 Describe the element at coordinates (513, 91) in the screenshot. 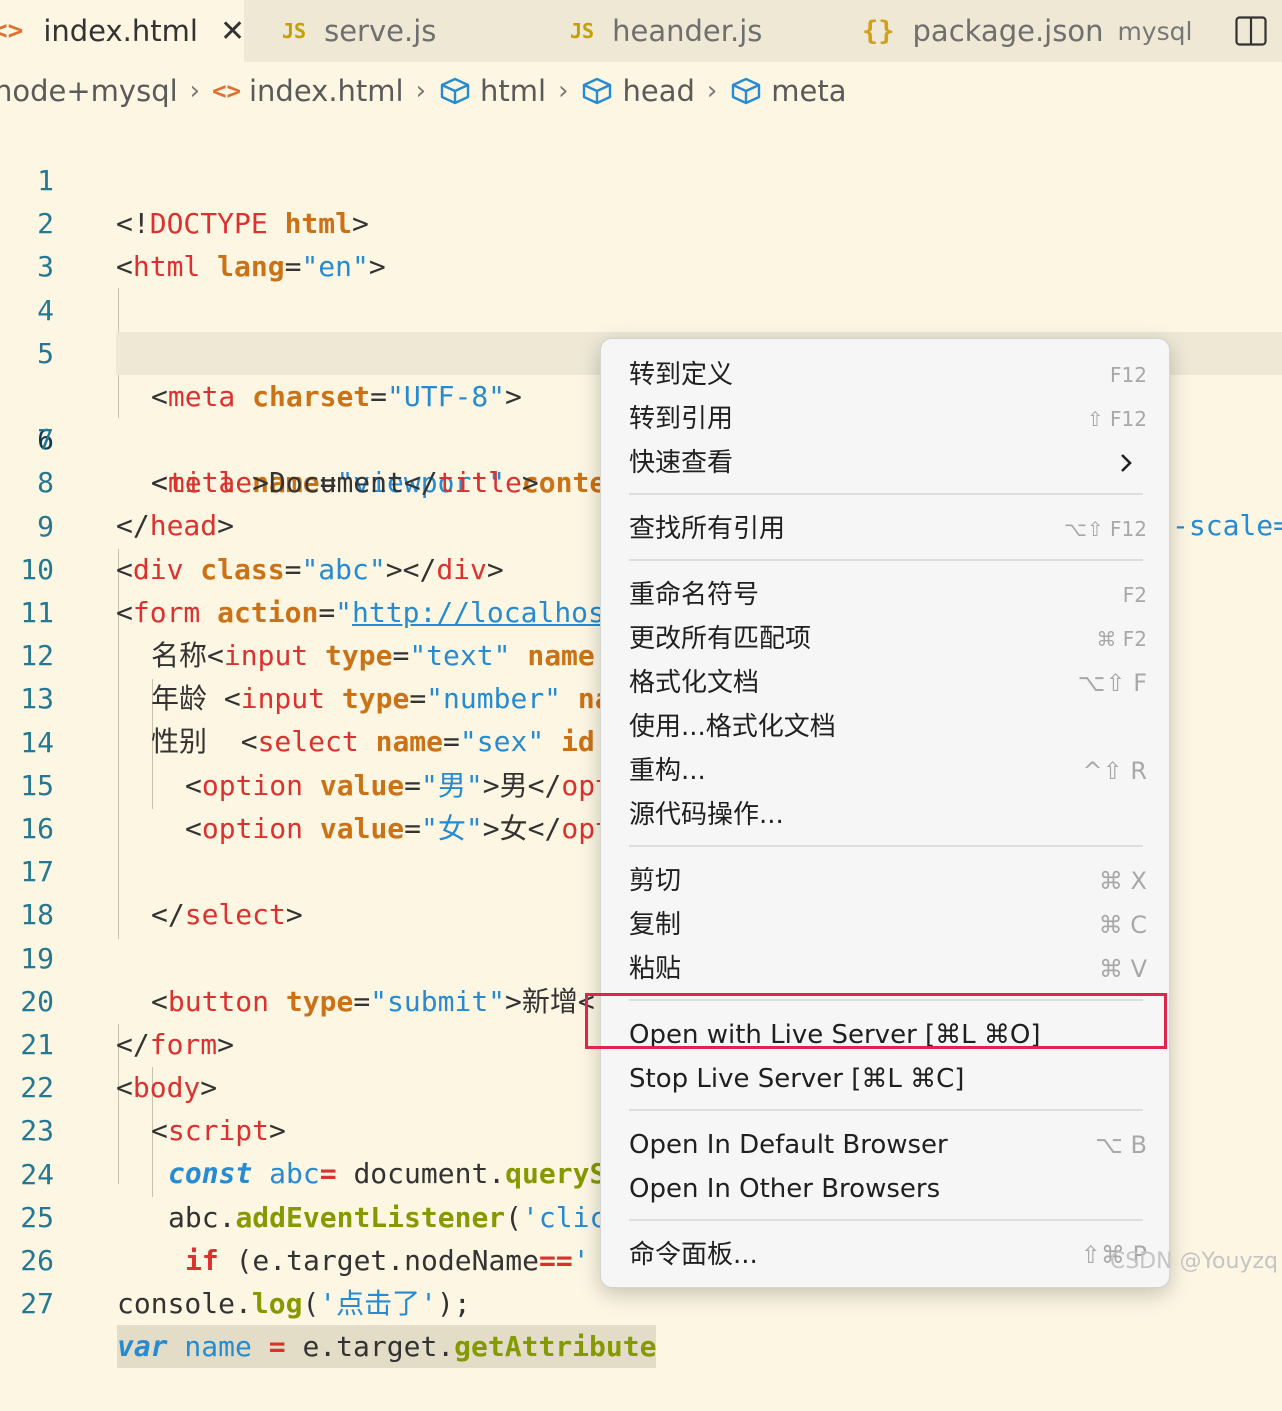

I see `breadcrumb-item-html: html` at that location.